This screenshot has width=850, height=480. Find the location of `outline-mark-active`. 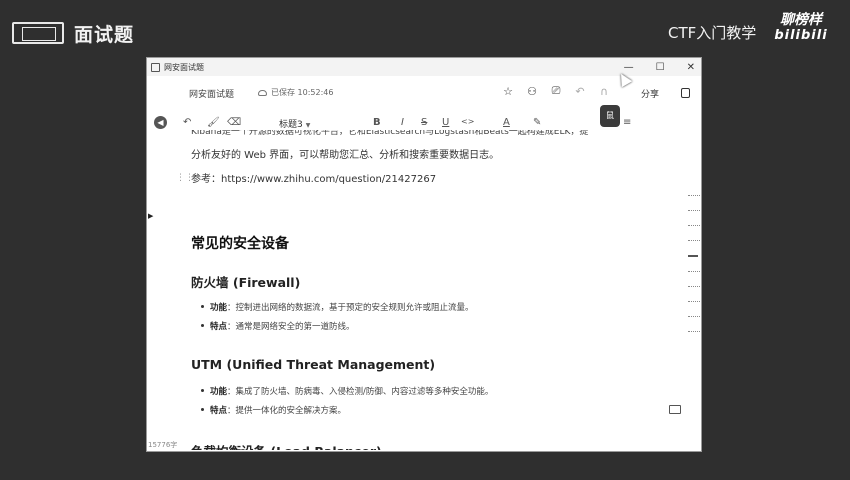

outline-mark-active is located at coordinates (693, 256).